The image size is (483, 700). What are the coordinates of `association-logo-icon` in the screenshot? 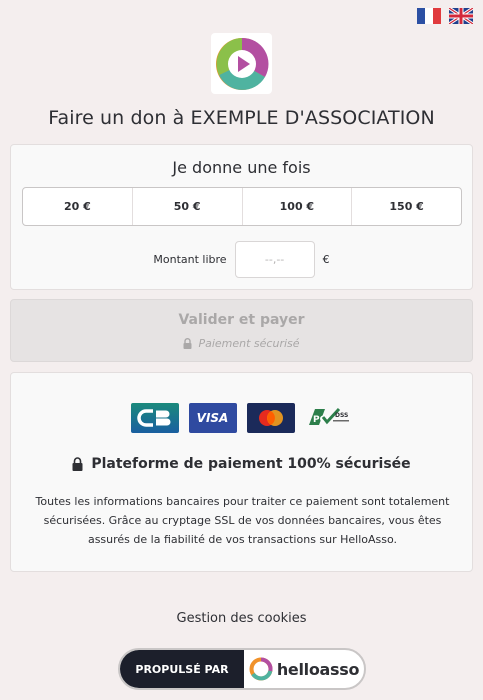 It's located at (241, 63).